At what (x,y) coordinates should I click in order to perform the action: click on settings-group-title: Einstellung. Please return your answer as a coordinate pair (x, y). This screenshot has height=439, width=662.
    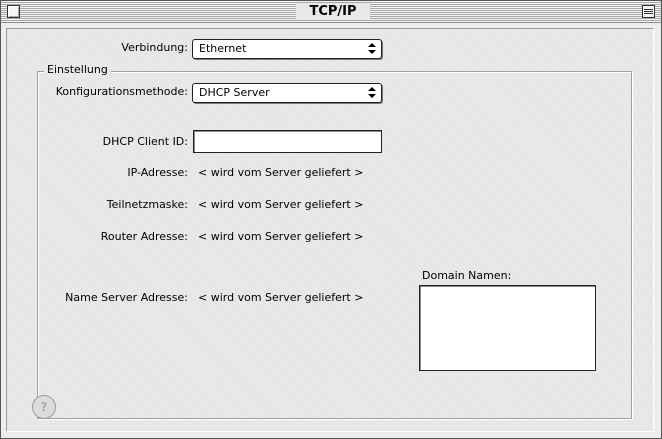
    Looking at the image, I should click on (77, 70).